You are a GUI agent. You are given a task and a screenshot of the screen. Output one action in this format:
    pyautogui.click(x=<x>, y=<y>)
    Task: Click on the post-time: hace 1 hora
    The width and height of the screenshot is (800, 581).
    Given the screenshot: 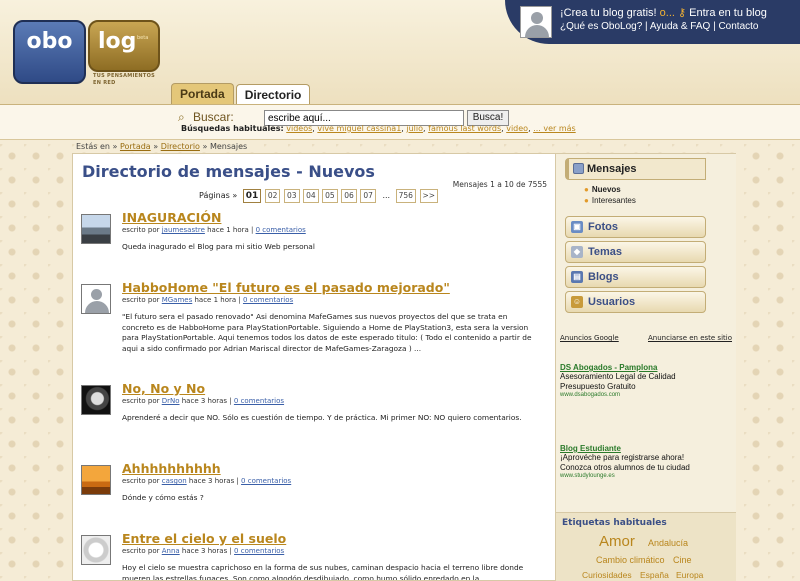 What is the action you would take?
    pyautogui.click(x=215, y=300)
    